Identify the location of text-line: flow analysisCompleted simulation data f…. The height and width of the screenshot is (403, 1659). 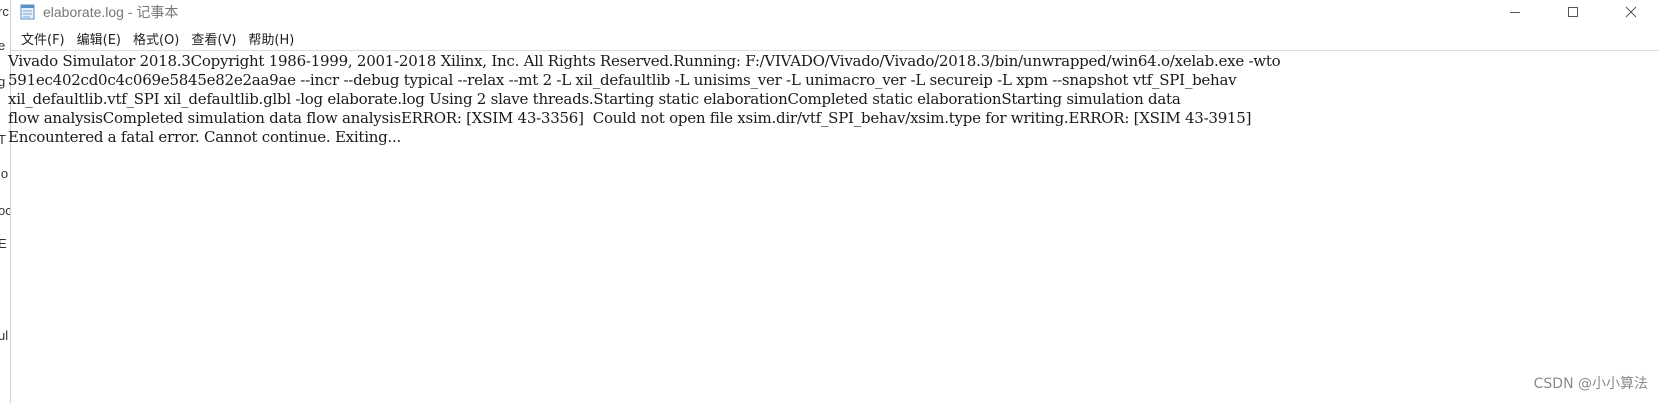
(630, 118).